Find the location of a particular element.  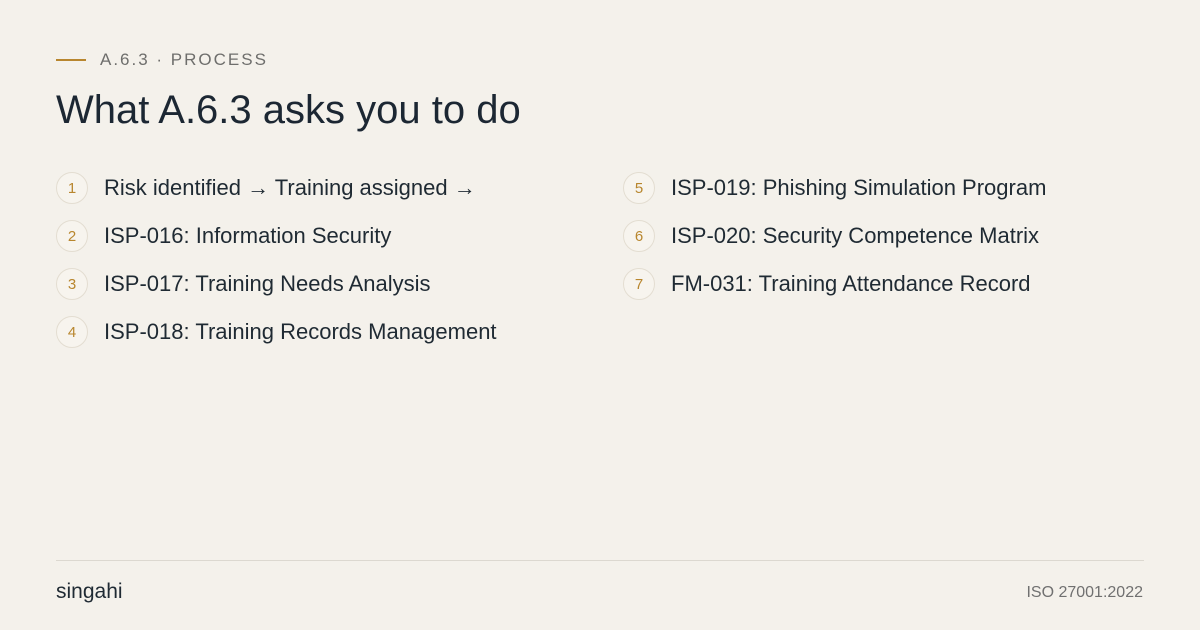

standard-label: ISO 27001:2022 is located at coordinates (1084, 592).